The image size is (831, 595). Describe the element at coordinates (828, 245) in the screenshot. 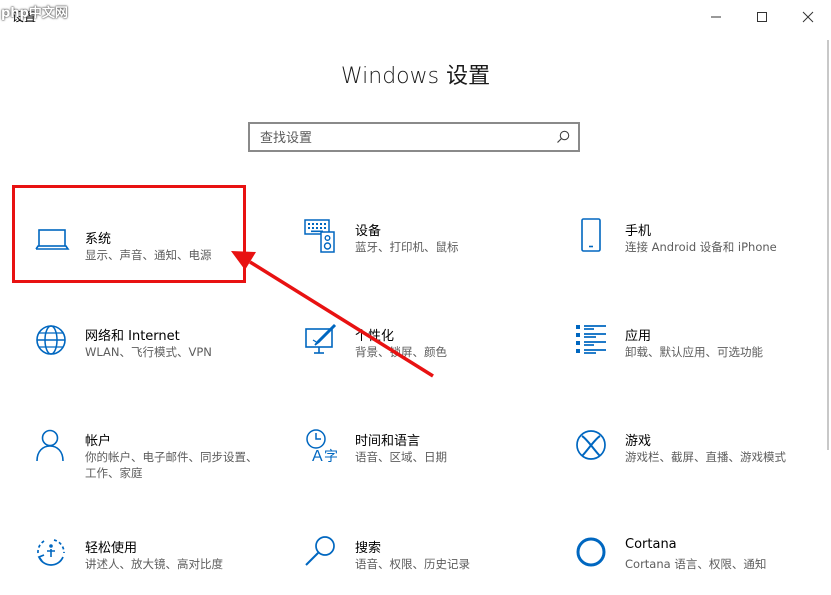

I see `scrollbar` at that location.